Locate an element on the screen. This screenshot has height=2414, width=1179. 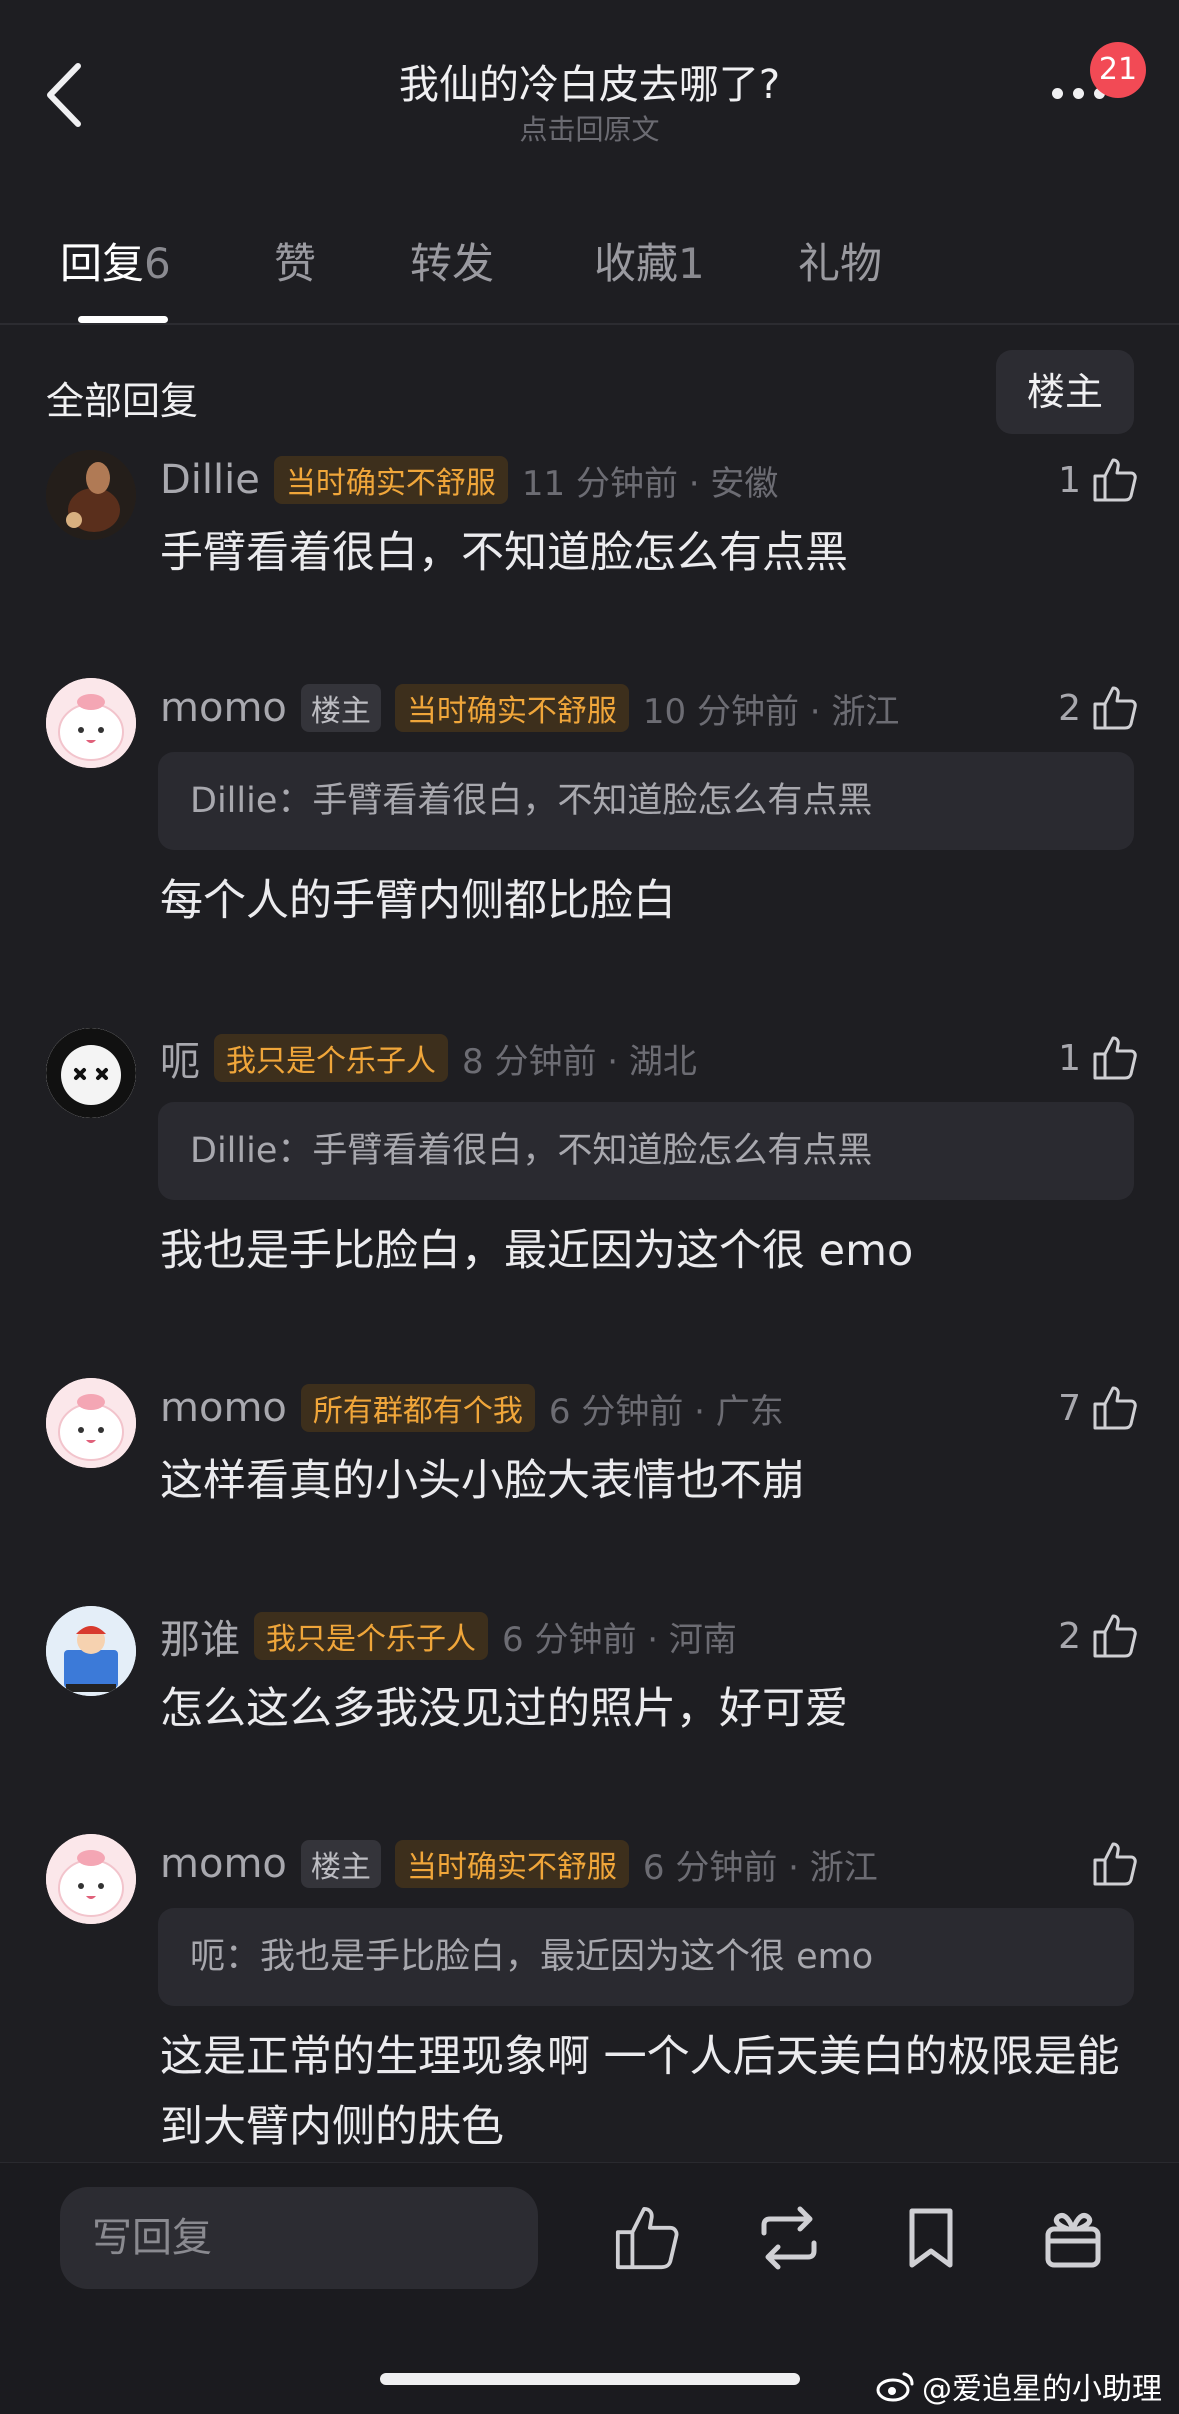
back-to-post-link: 点击回原文 is located at coordinates (589, 128).